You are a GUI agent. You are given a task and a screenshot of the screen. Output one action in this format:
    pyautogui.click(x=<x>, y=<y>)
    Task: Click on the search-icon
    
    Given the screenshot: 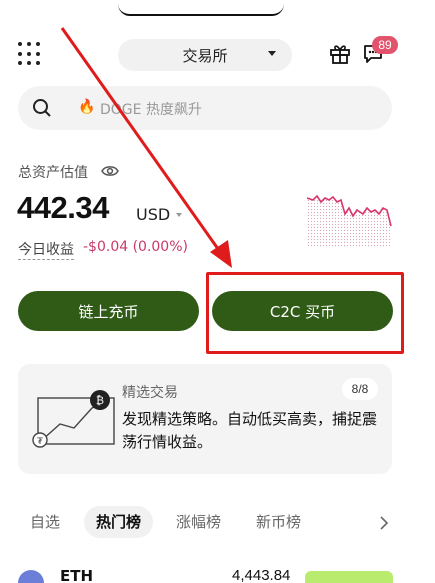 What is the action you would take?
    pyautogui.click(x=42, y=108)
    